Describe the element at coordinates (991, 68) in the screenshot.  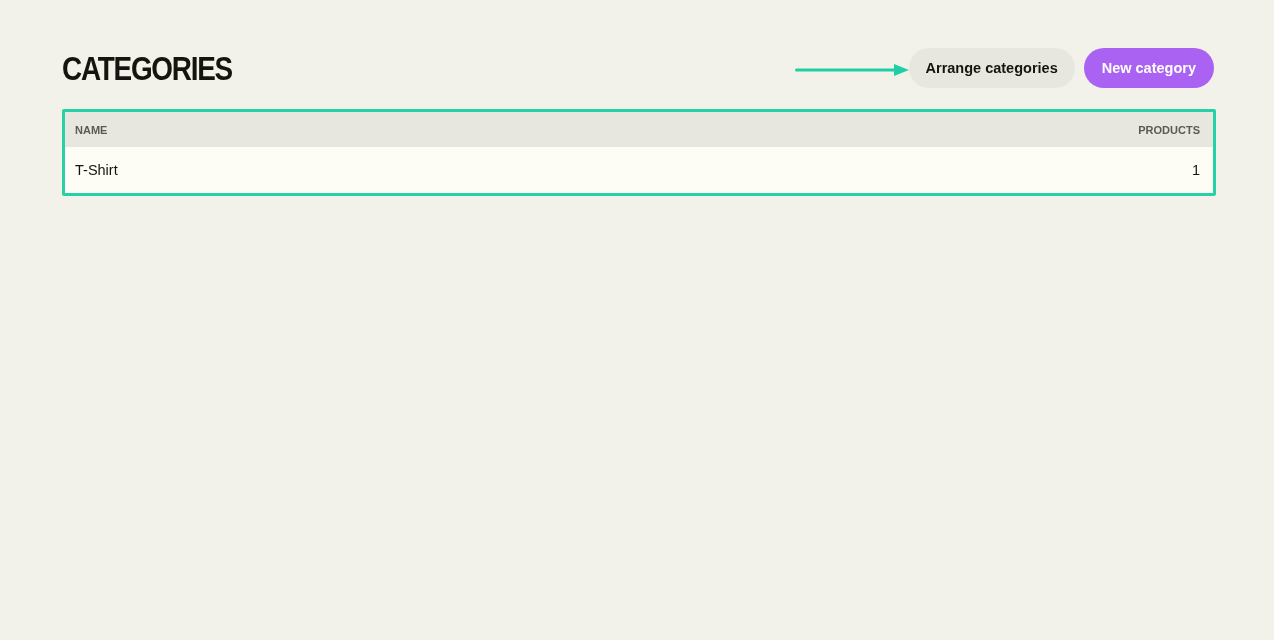
I see `arrange-categories-button: Arrange categories` at that location.